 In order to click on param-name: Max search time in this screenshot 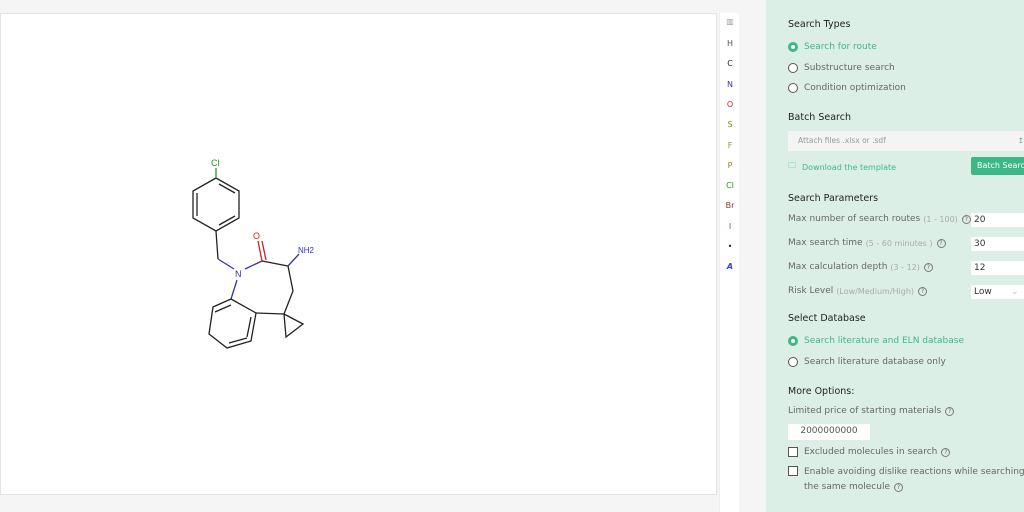, I will do `click(825, 243)`.